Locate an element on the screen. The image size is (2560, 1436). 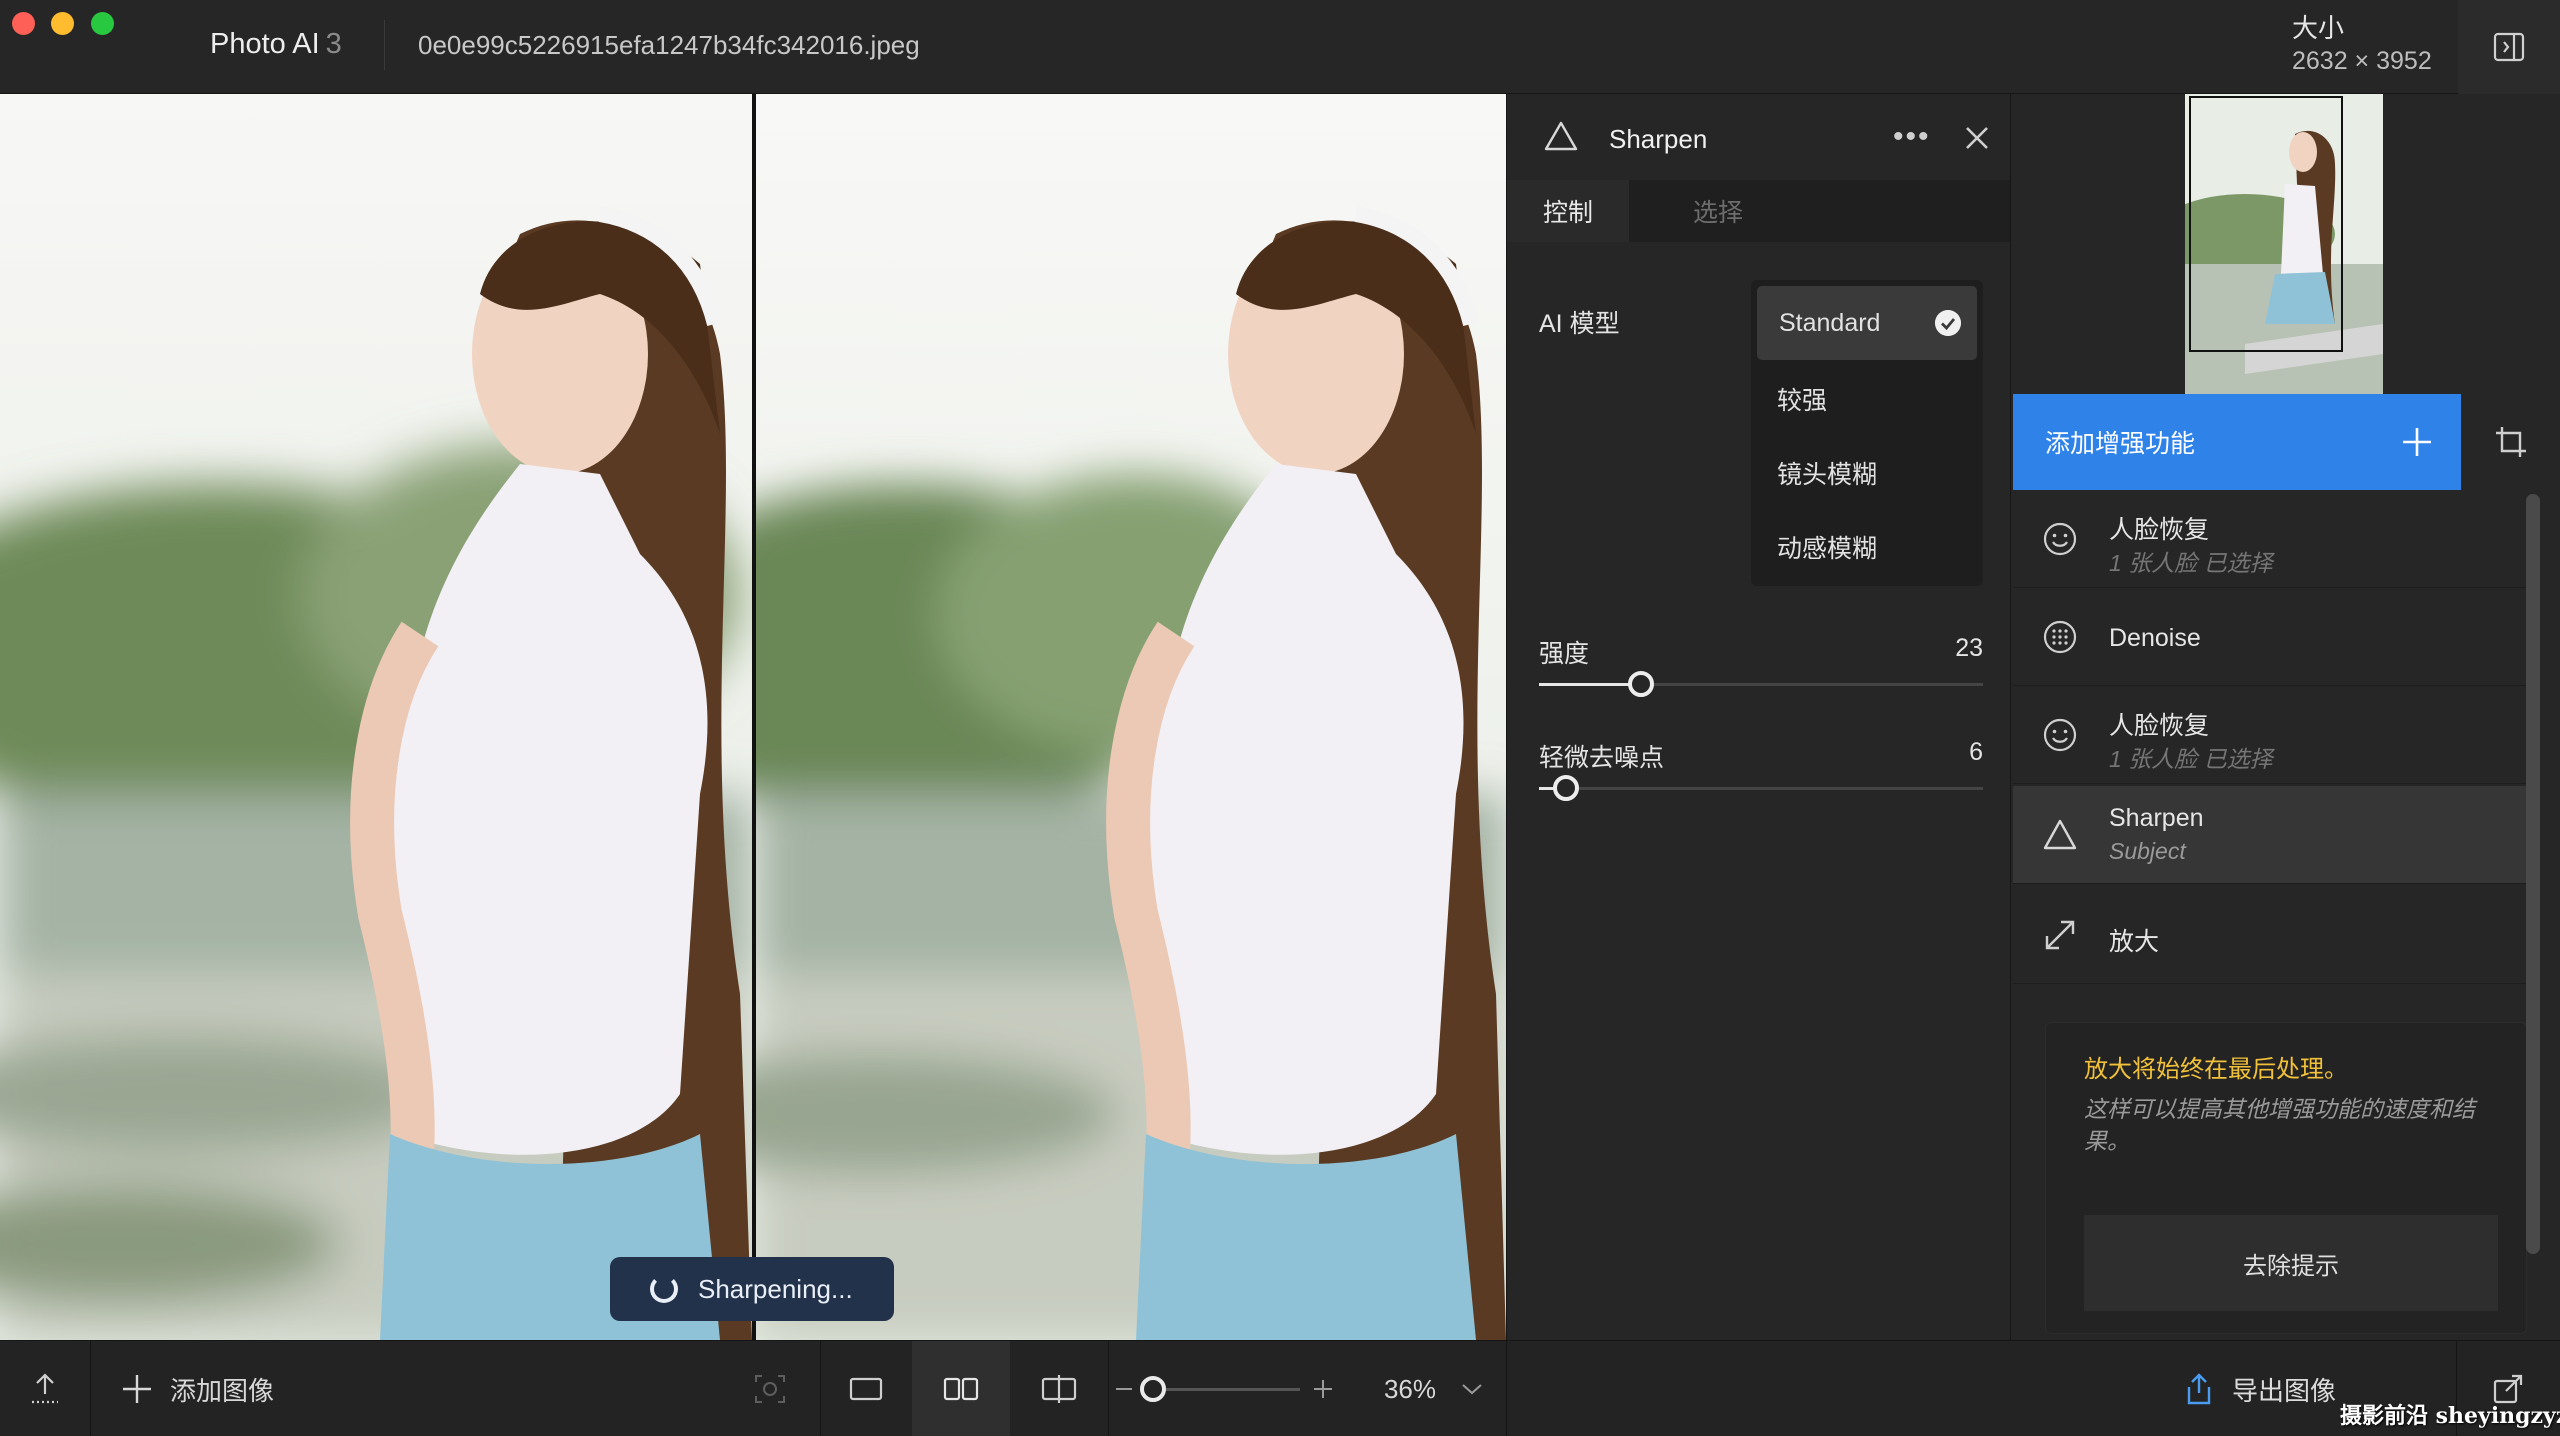
ai-model-list: Standard 较强 镜头模糊 动感模糊 is located at coordinates (1867, 433).